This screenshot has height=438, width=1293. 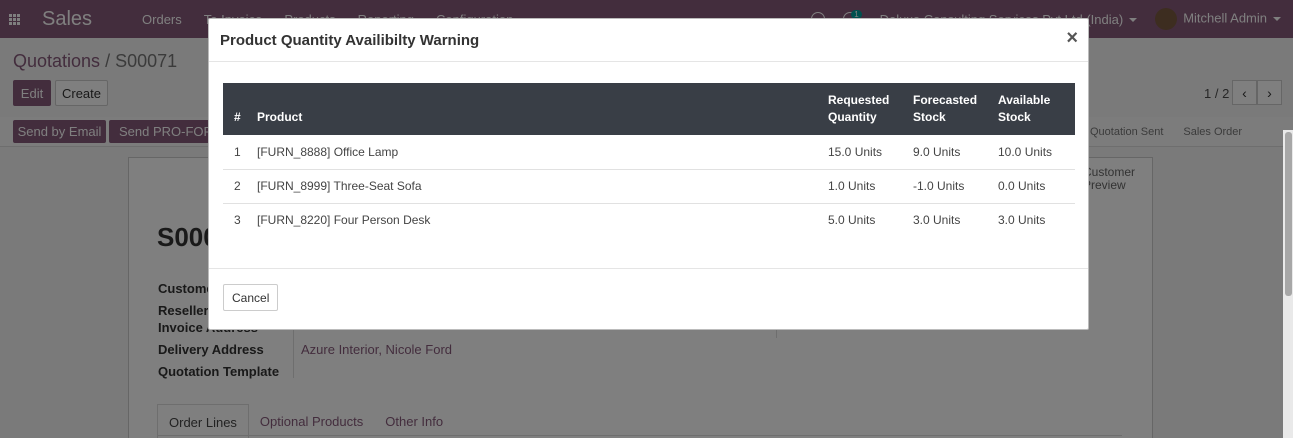 I want to click on dialog-header: Product Quantity Availibilty Warning ×, so click(x=648, y=40).